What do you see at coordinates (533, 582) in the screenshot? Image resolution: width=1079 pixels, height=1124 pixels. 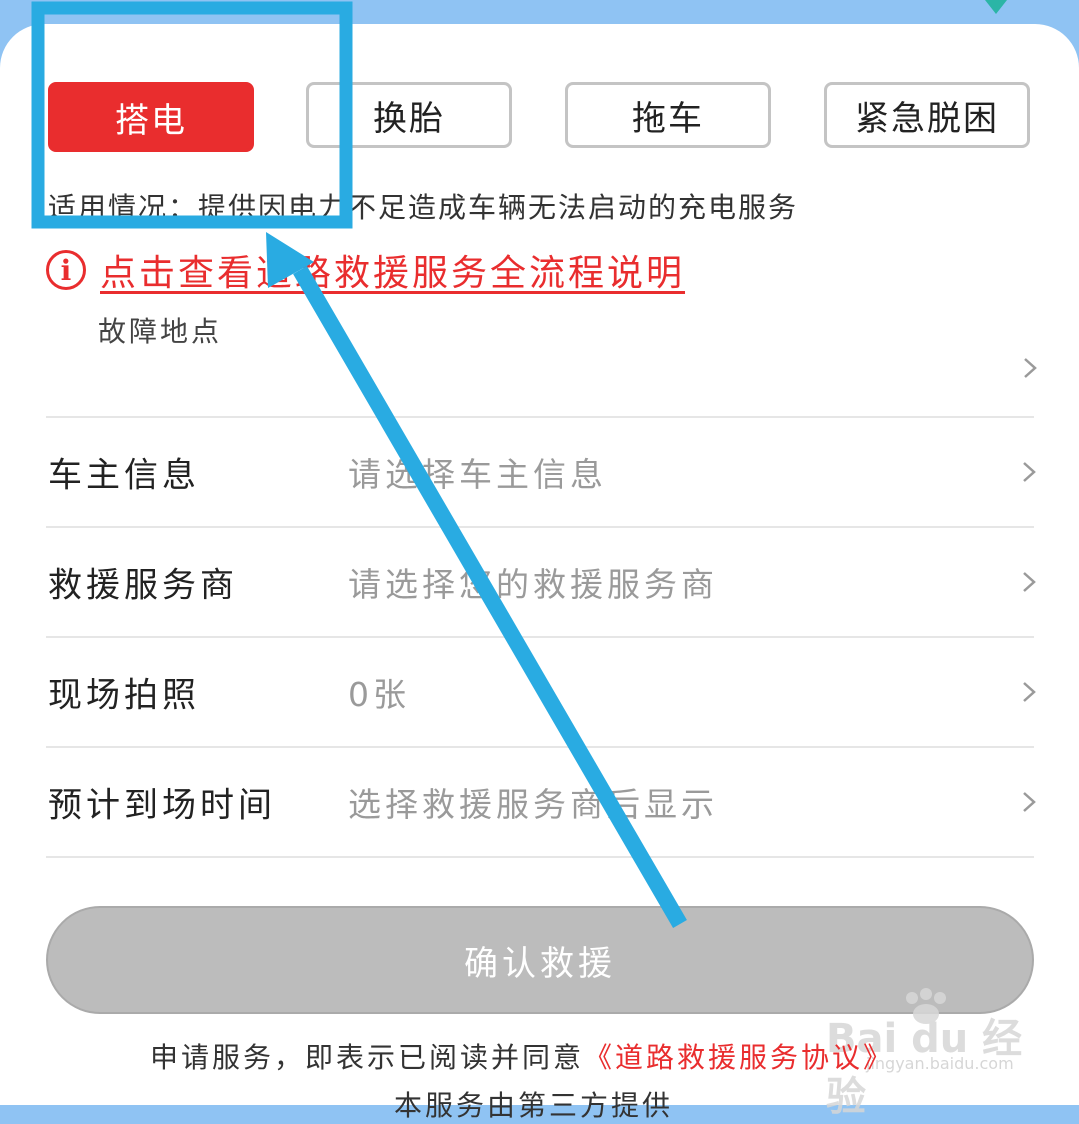 I see `rescue-provider-value: 请选择您的救援服务商` at bounding box center [533, 582].